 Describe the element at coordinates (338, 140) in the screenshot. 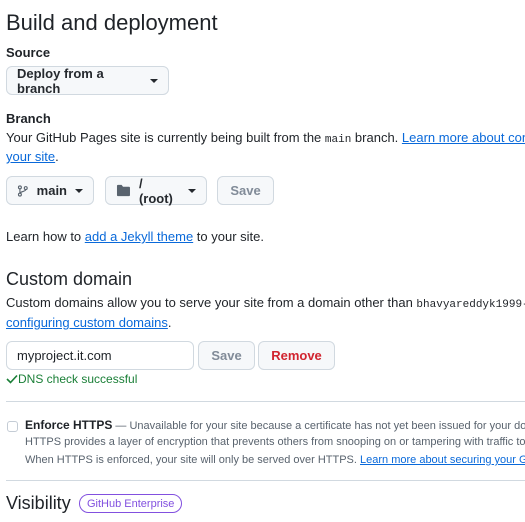

I see `branch-code: main` at that location.